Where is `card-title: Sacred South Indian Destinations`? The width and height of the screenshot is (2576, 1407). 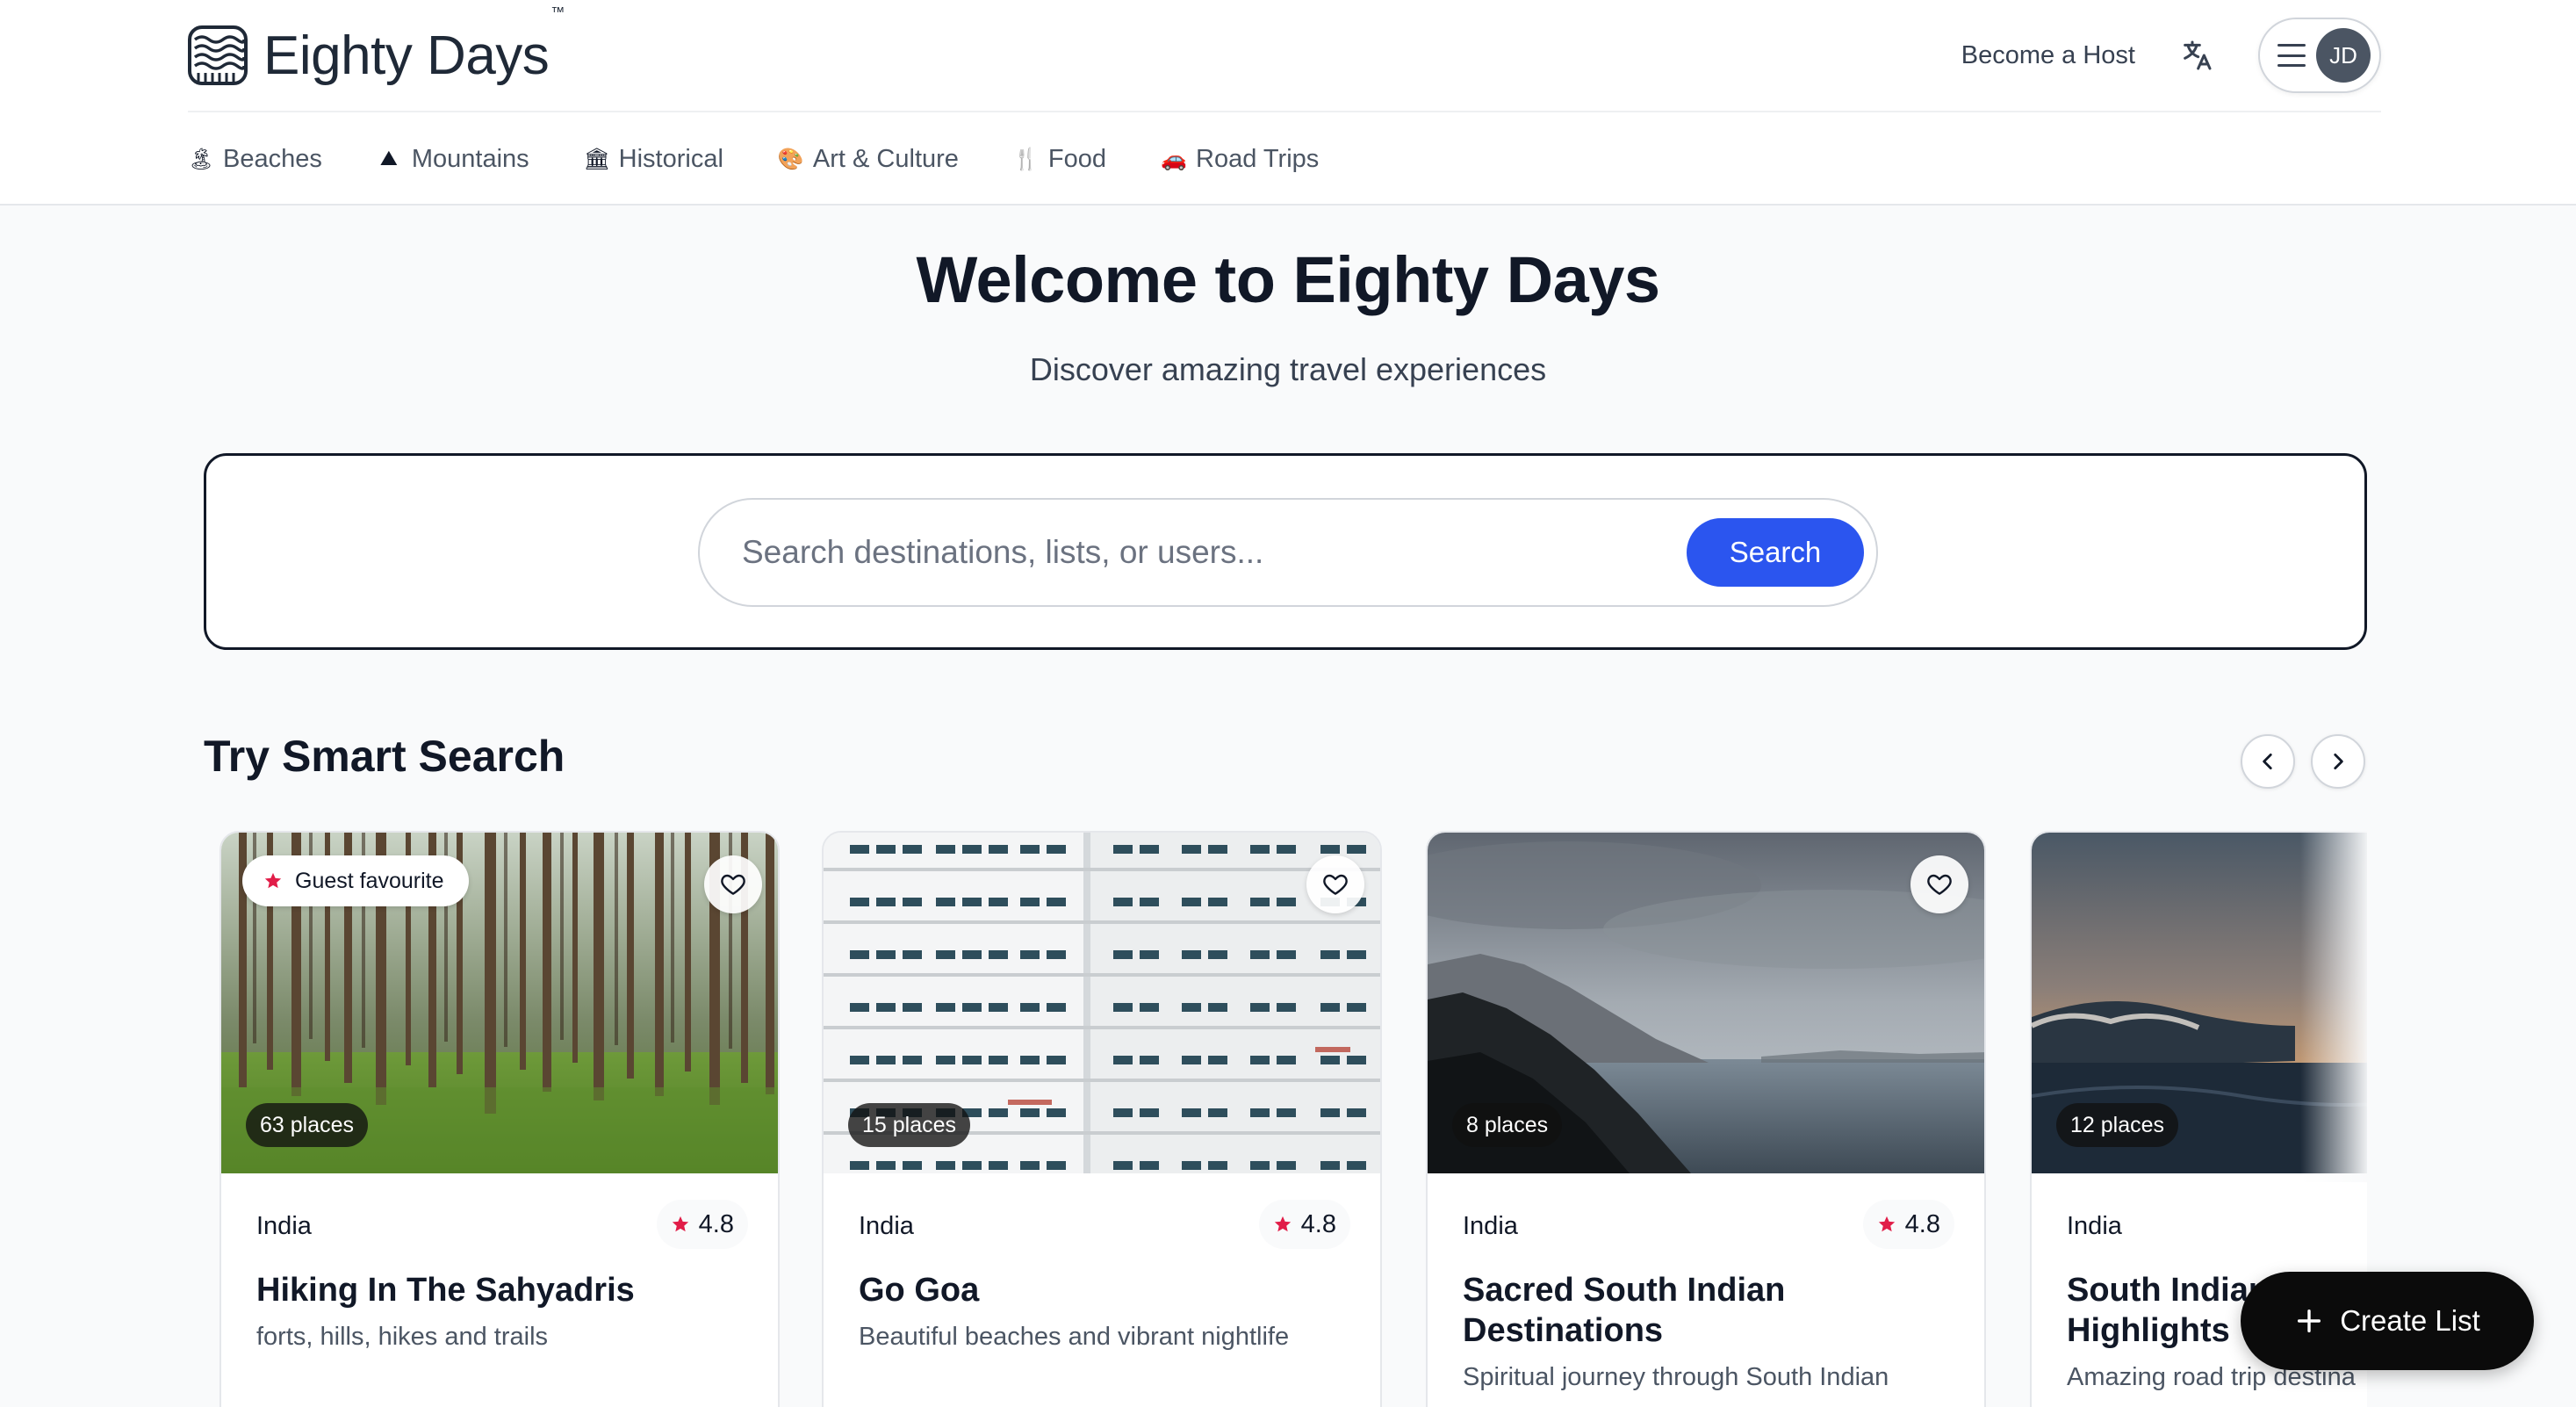
card-title: Sacred South Indian Destinations is located at coordinates (1624, 1311).